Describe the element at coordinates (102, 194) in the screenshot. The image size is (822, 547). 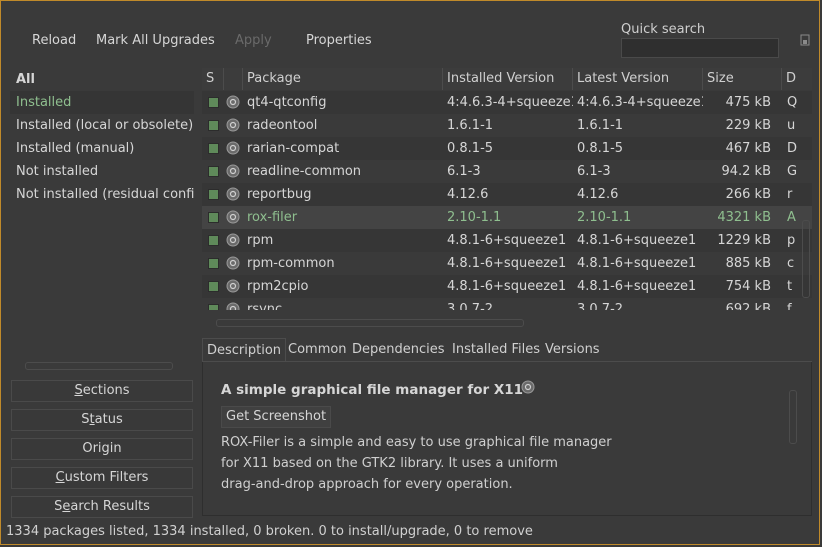
I see `filter-not-installed-residual: Not installed (residual config)` at that location.